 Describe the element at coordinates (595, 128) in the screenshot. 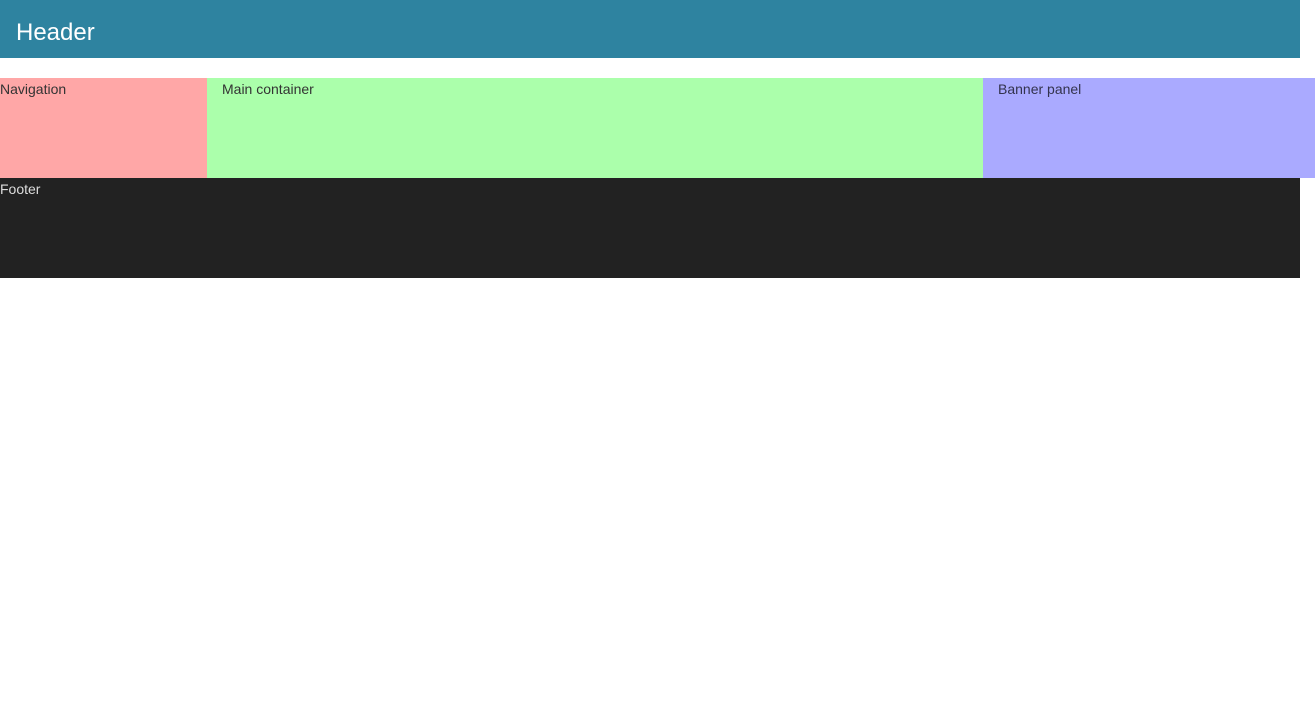

I see `main-container: Main container` at that location.